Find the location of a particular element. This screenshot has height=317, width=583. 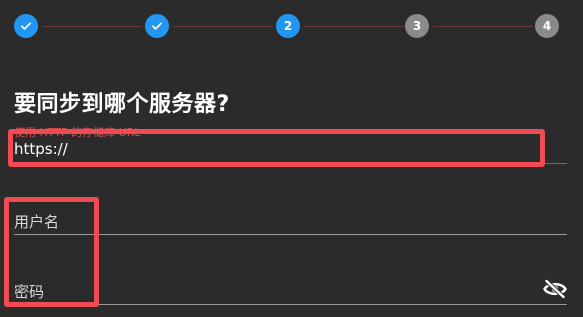

url-input: https:// is located at coordinates (274, 150).